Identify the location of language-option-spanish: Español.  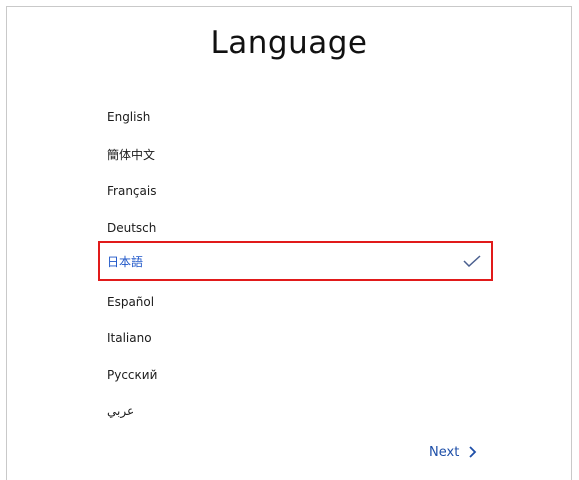
(295, 302).